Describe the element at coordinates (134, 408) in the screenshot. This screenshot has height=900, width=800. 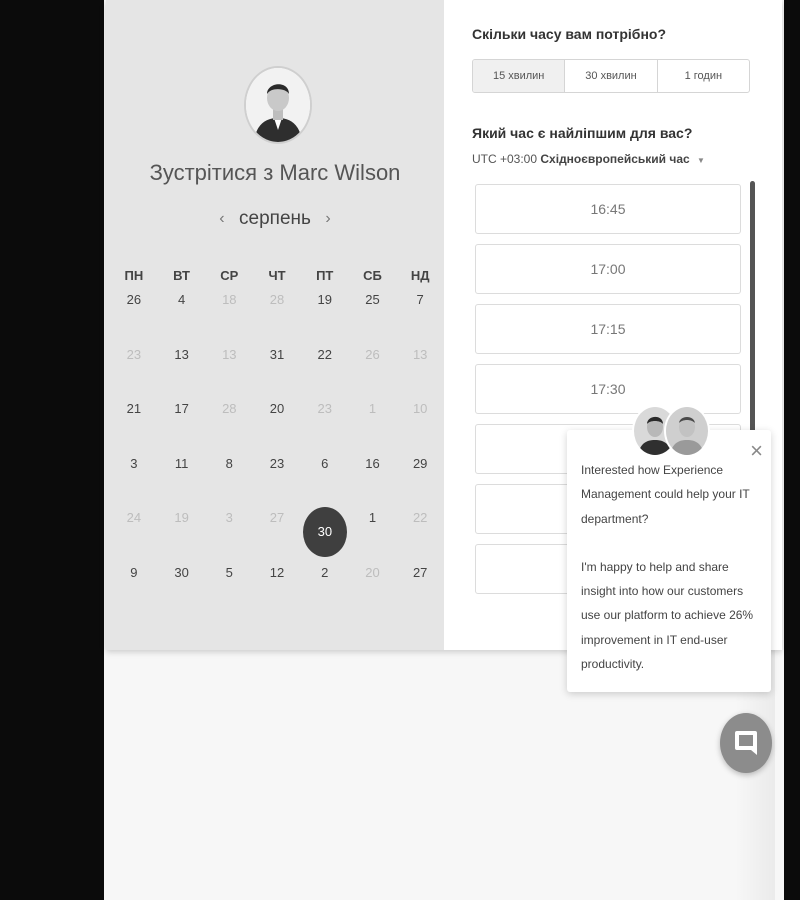
I see `calendar-day-number: 21` at that location.